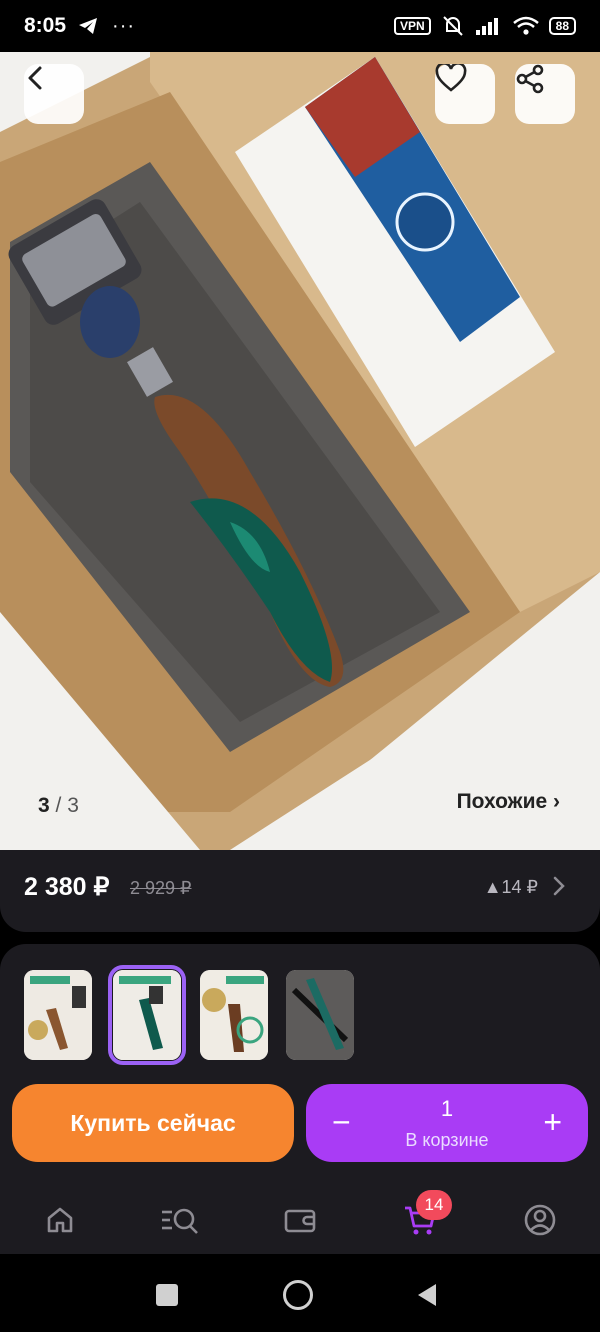 The width and height of the screenshot is (600, 1332). What do you see at coordinates (300, 26) in the screenshot?
I see `status-bar: 8:05 ··· VPN 88` at bounding box center [300, 26].